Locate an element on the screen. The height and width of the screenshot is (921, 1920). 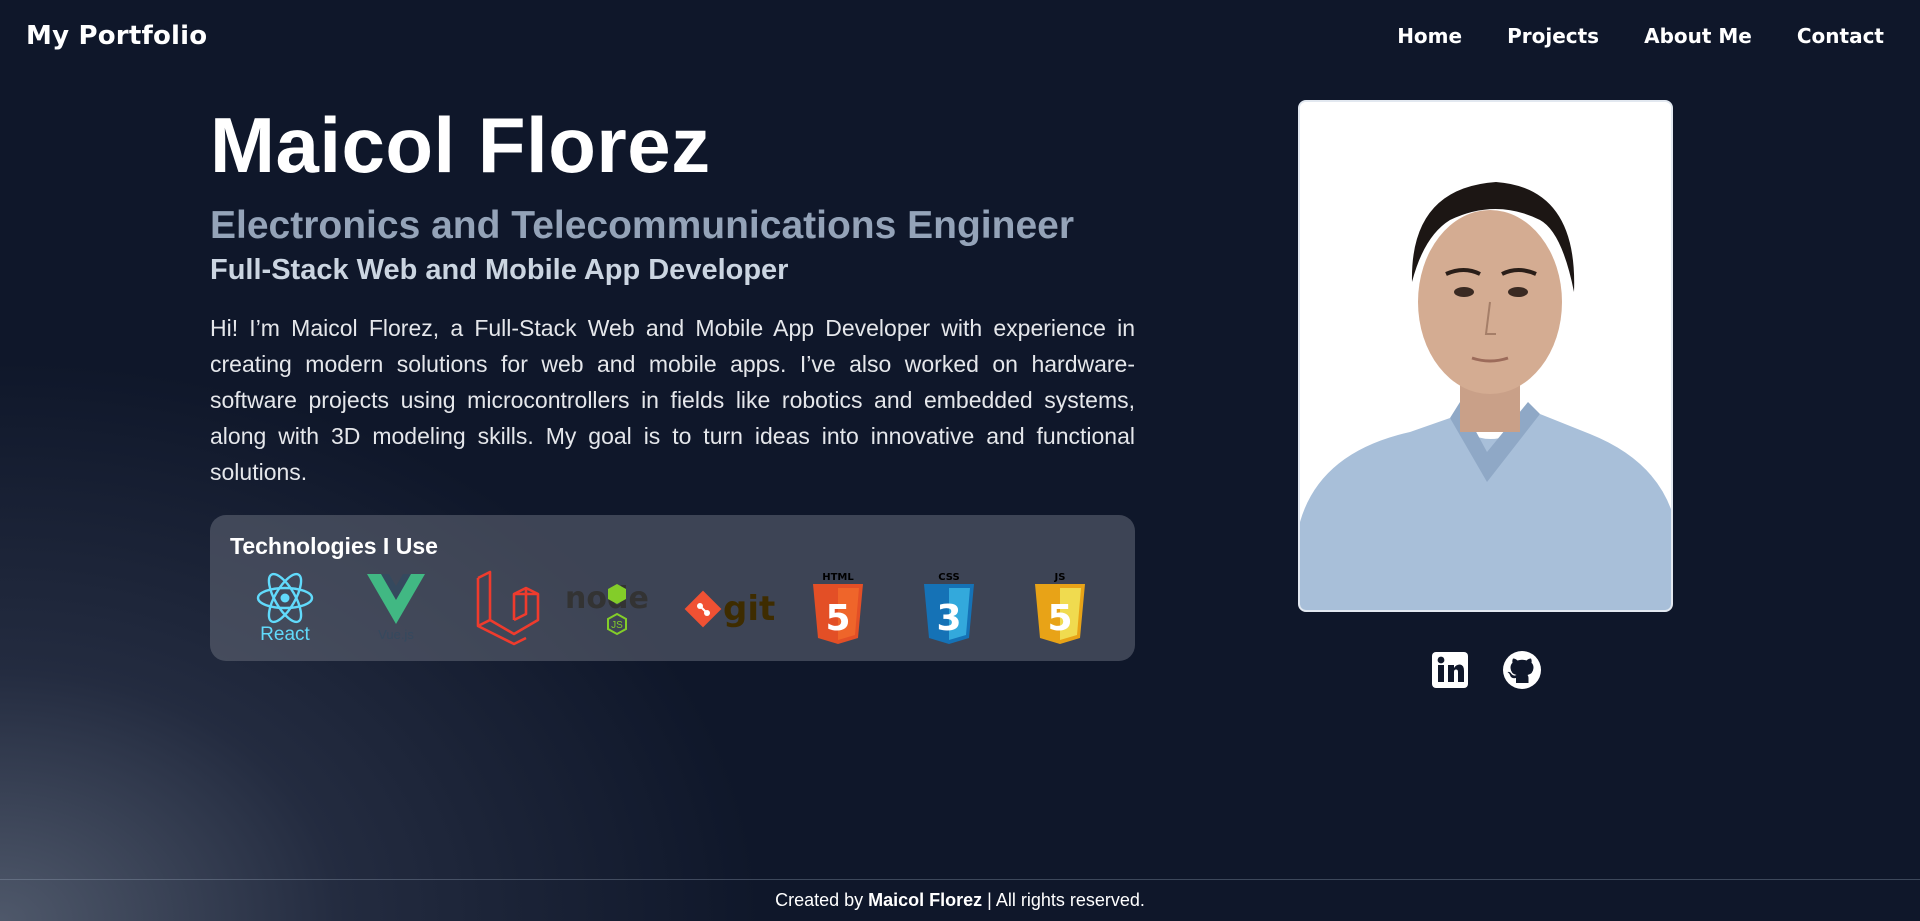
footer-author: Maicol Florez is located at coordinates (925, 900).